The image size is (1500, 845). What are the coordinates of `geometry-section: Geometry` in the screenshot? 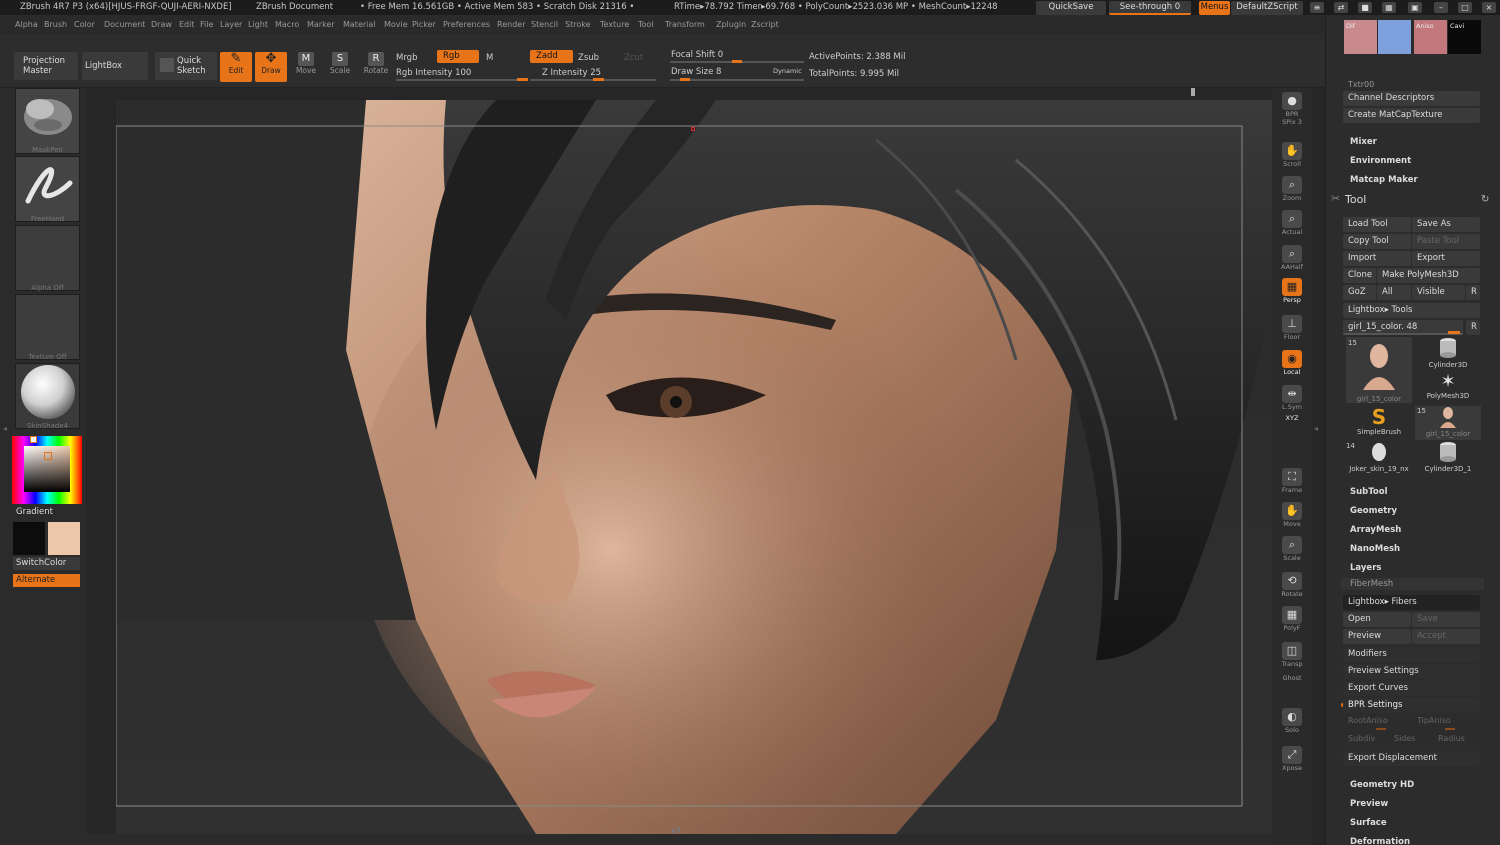 It's located at (1373, 511).